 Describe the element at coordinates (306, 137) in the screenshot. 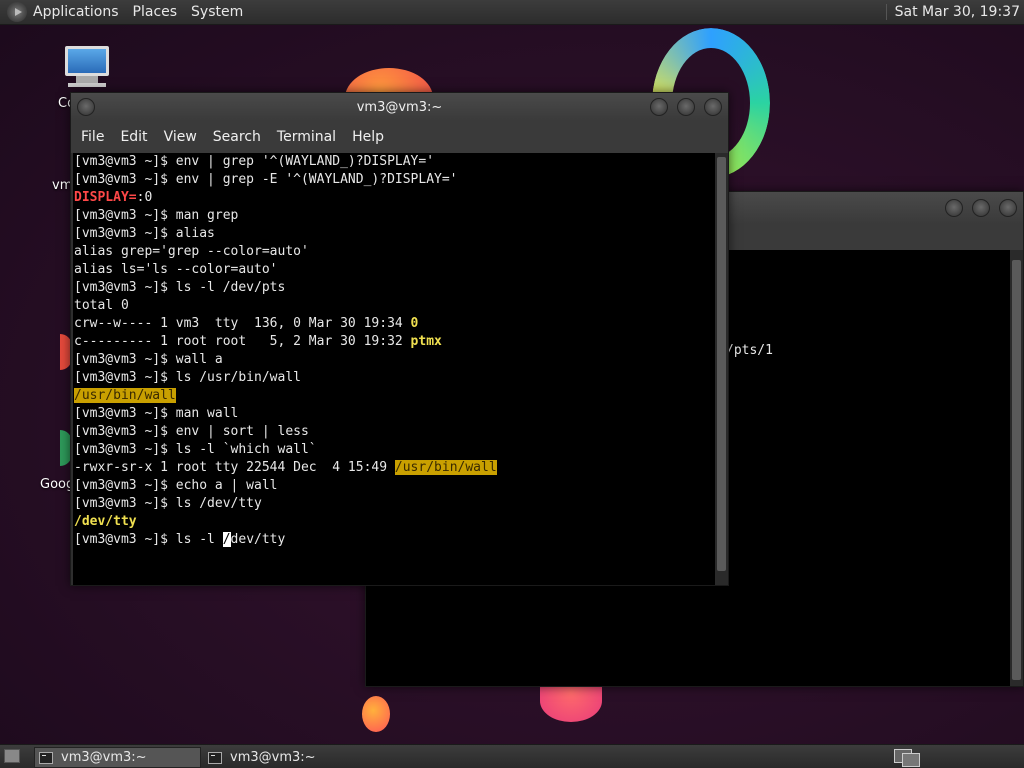

I see `menu-terminal: Terminal` at that location.